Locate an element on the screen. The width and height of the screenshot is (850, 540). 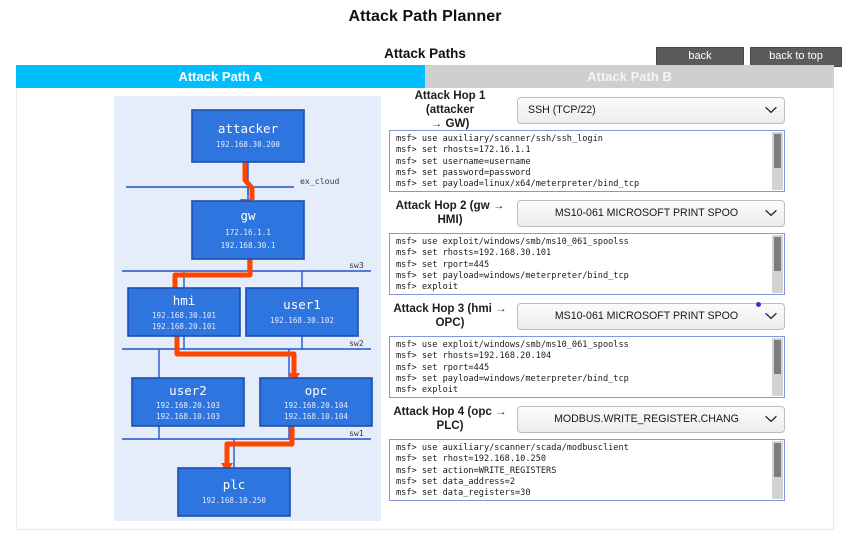
attack-hop-2-label-line2: HMI) is located at coordinates (450, 219).